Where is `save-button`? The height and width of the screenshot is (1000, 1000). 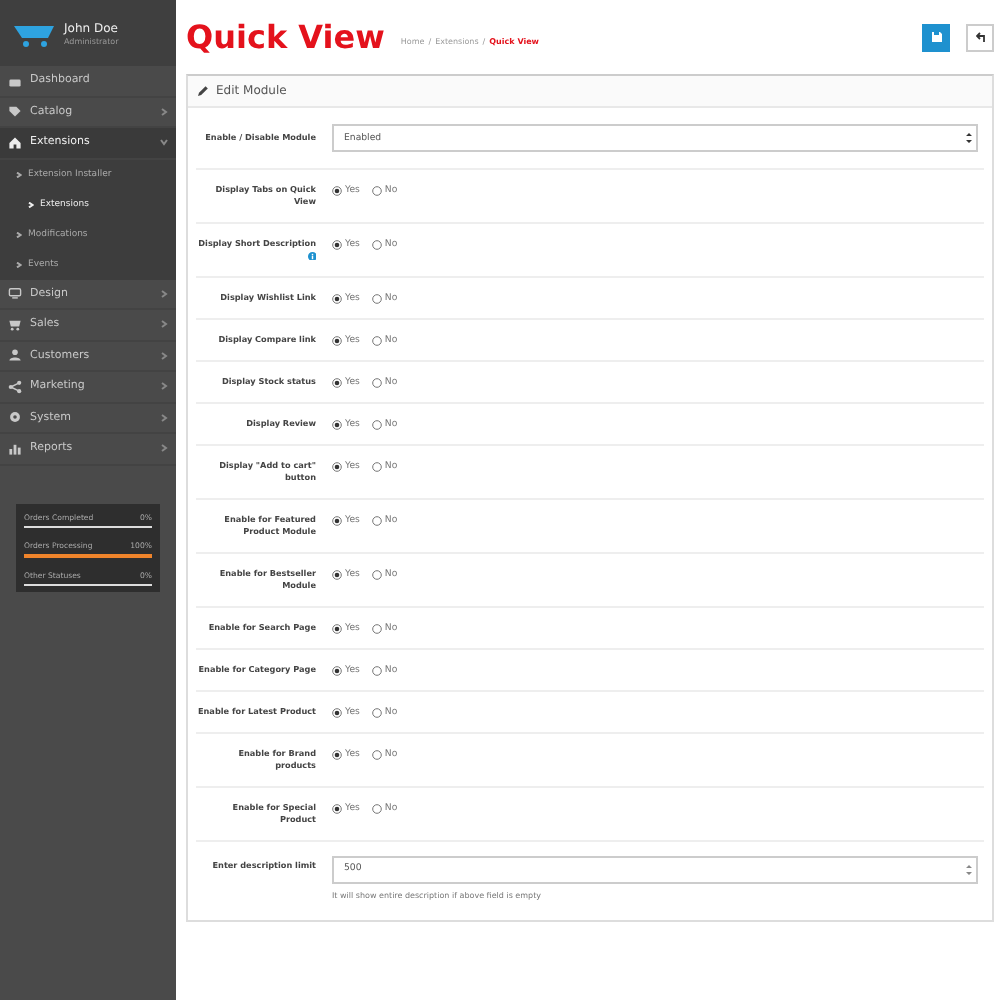 save-button is located at coordinates (936, 37).